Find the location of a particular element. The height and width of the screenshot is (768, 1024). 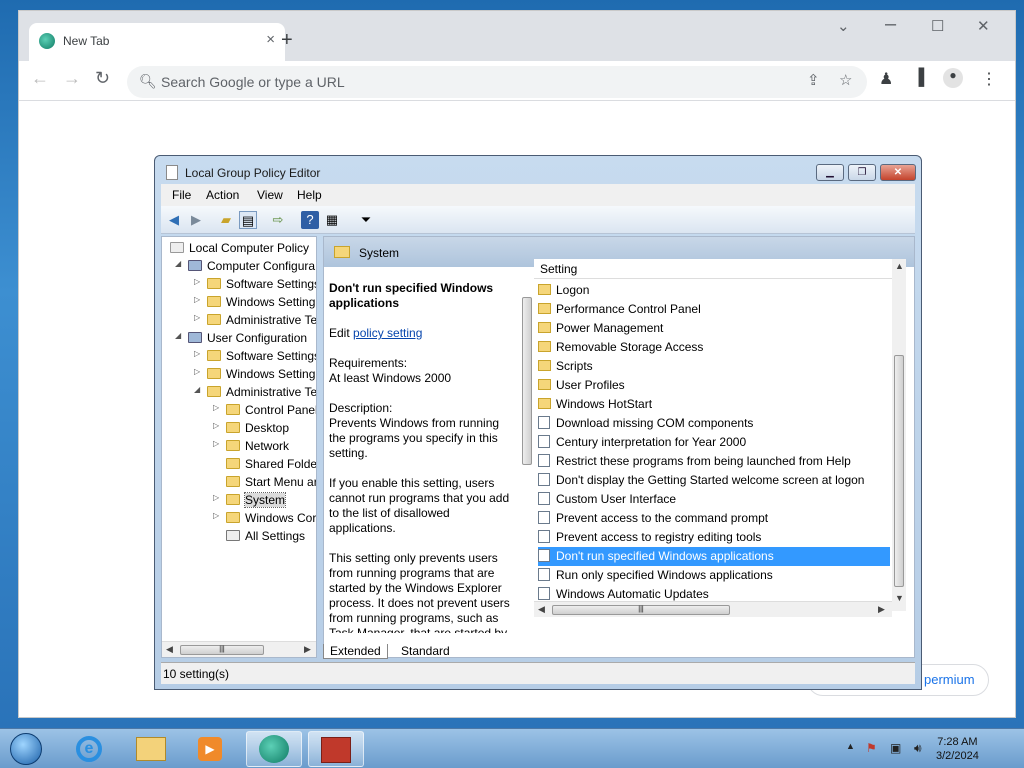

action-center-icon: ⚑ is located at coordinates (871, 748).